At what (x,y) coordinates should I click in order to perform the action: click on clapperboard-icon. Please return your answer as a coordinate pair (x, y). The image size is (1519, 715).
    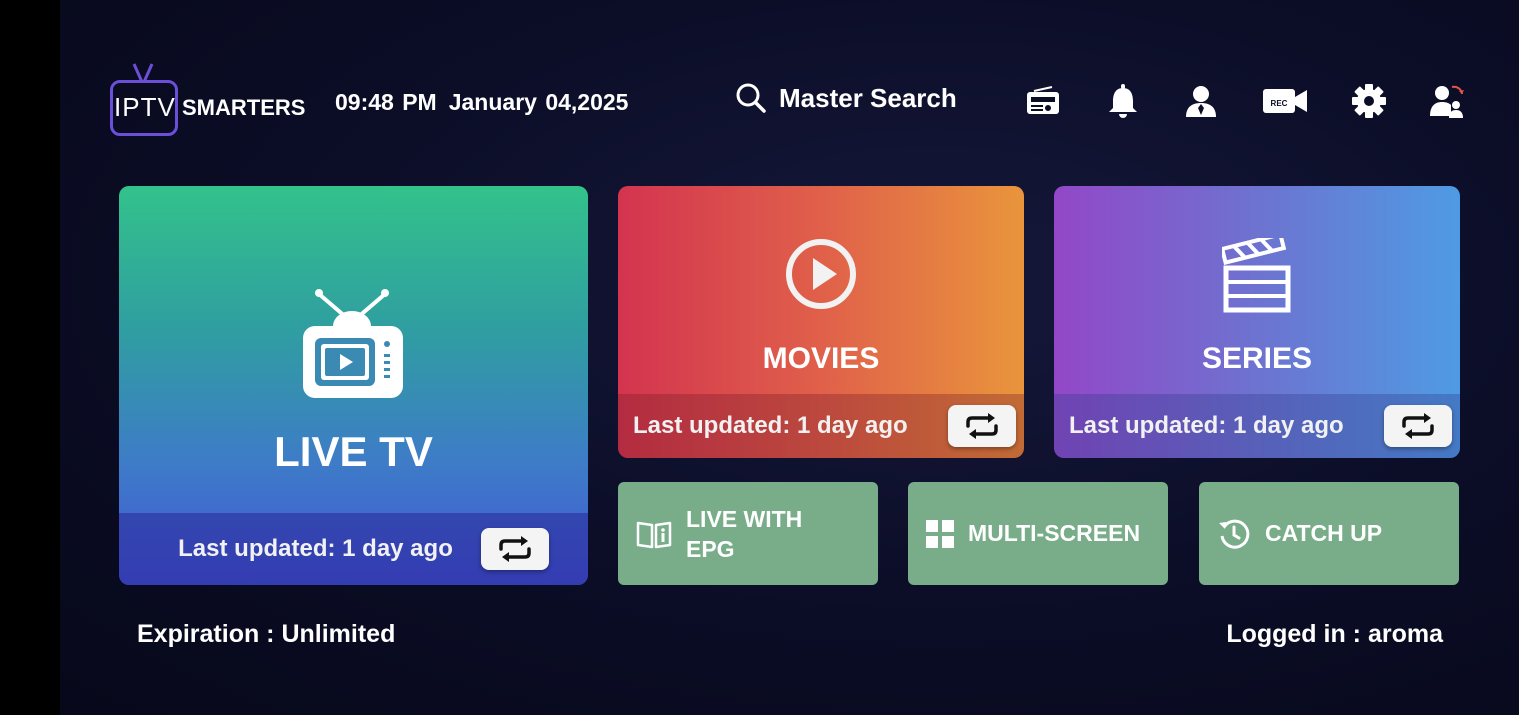
    Looking at the image, I should click on (1256, 275).